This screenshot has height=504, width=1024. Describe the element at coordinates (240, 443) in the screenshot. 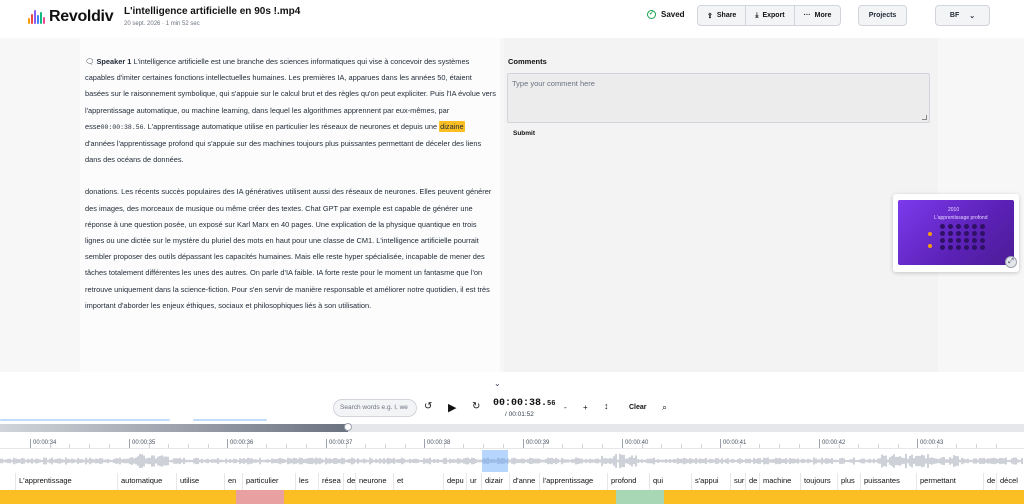

I see `timeline-tick-label: 00:00:36` at that location.